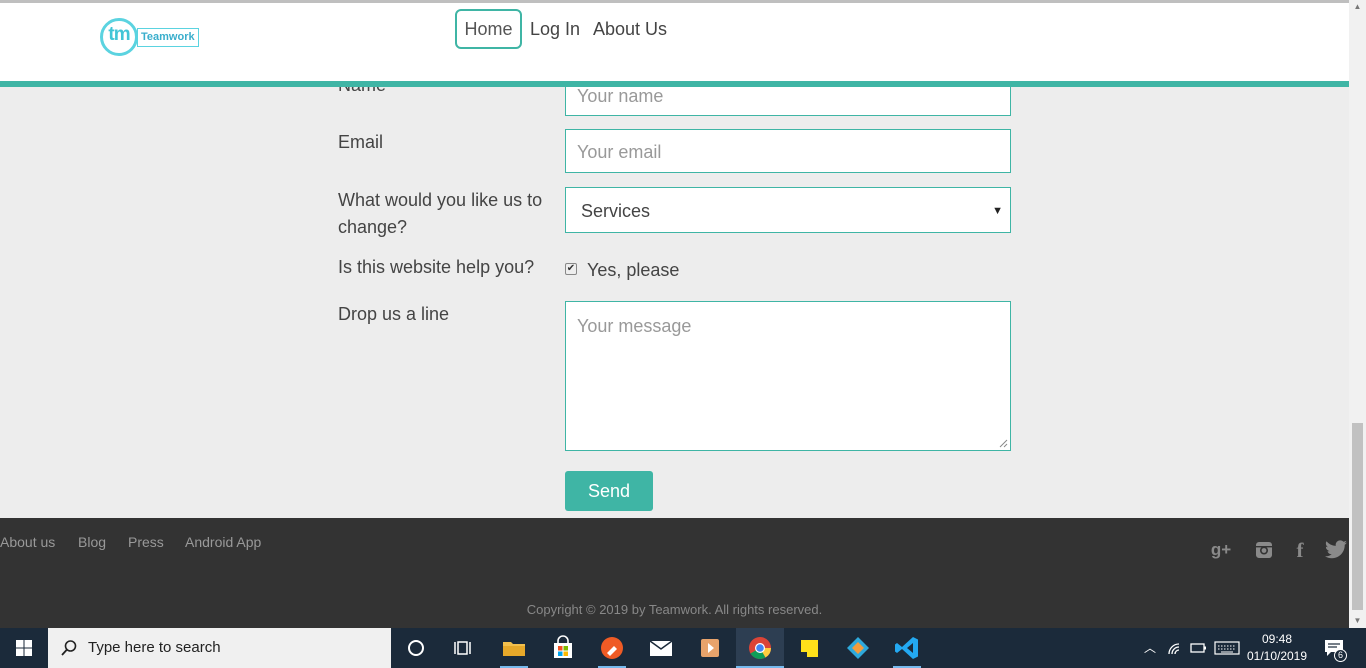 The height and width of the screenshot is (668, 1366). Describe the element at coordinates (1357, 621) in the screenshot. I see `scroll-down-icon: ▼` at that location.